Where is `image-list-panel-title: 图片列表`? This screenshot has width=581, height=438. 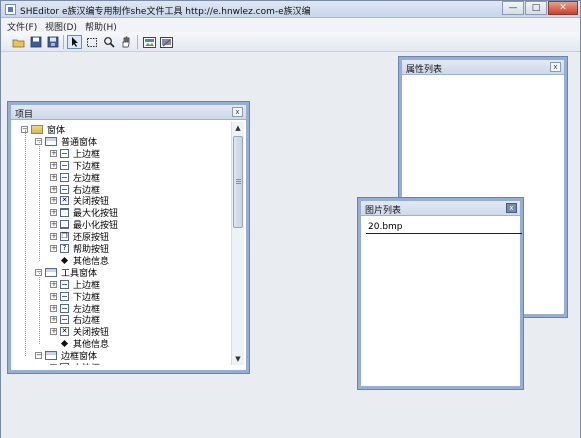
image-list-panel-title: 图片列表 is located at coordinates (383, 211).